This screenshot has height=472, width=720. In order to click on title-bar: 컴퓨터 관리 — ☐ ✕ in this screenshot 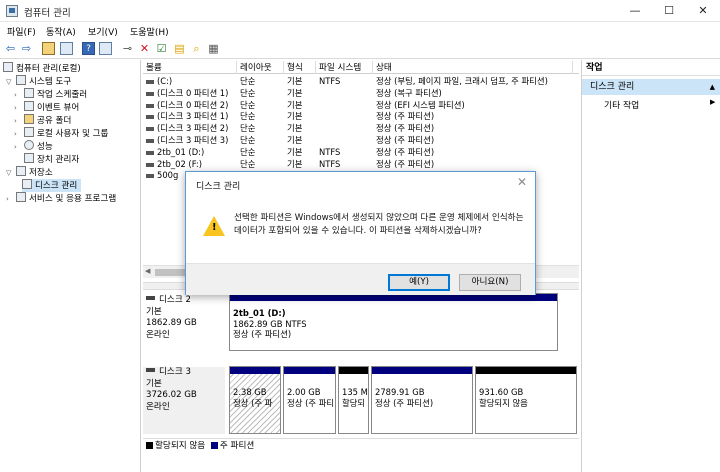, I will do `click(360, 11)`.